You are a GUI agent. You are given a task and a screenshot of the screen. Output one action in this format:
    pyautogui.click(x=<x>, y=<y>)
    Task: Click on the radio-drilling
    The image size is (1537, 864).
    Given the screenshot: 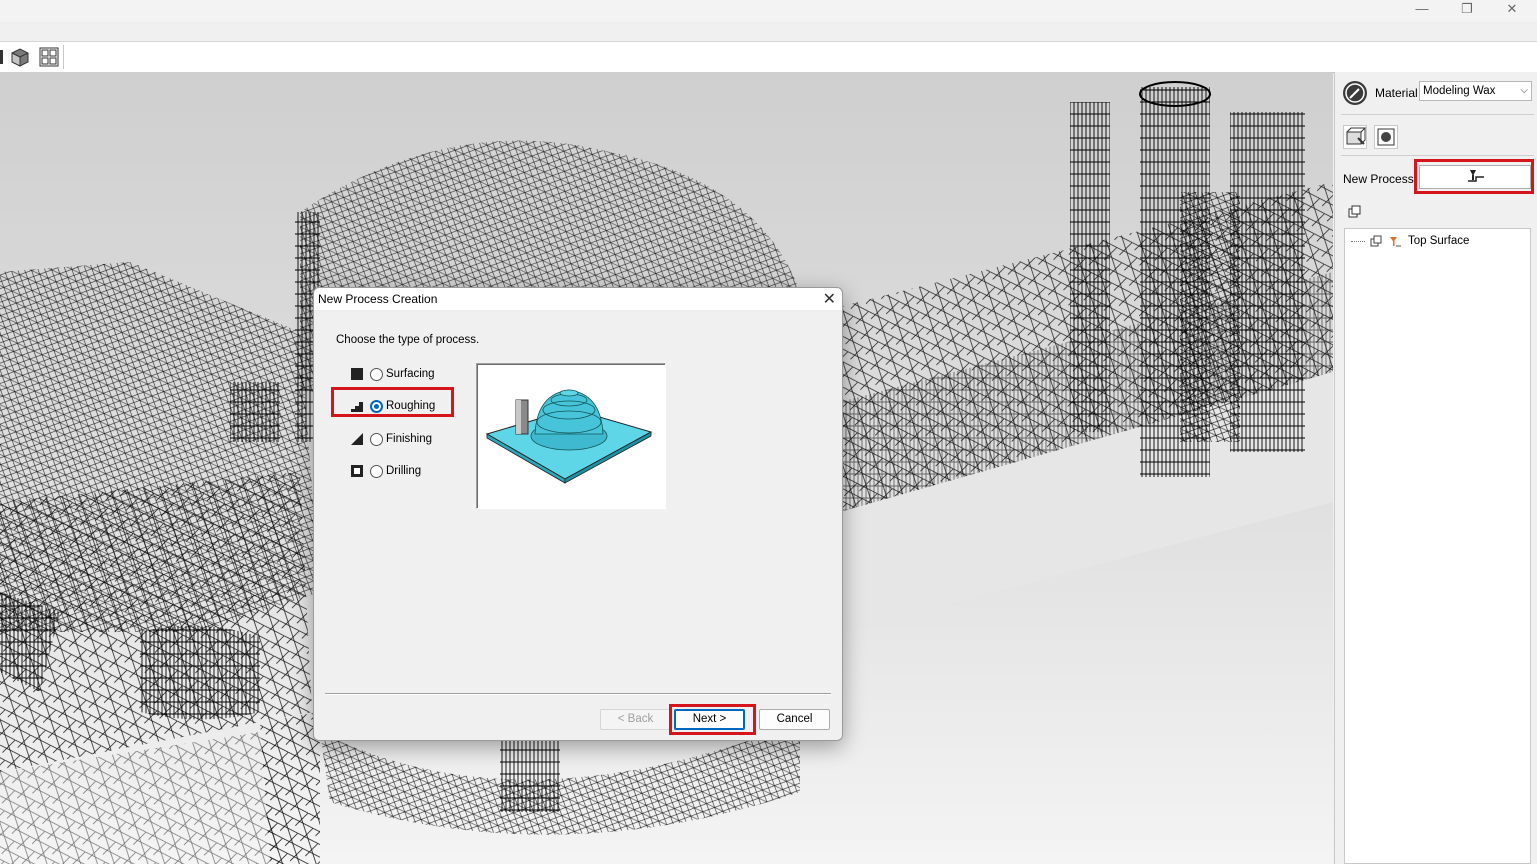 What is the action you would take?
    pyautogui.click(x=376, y=471)
    